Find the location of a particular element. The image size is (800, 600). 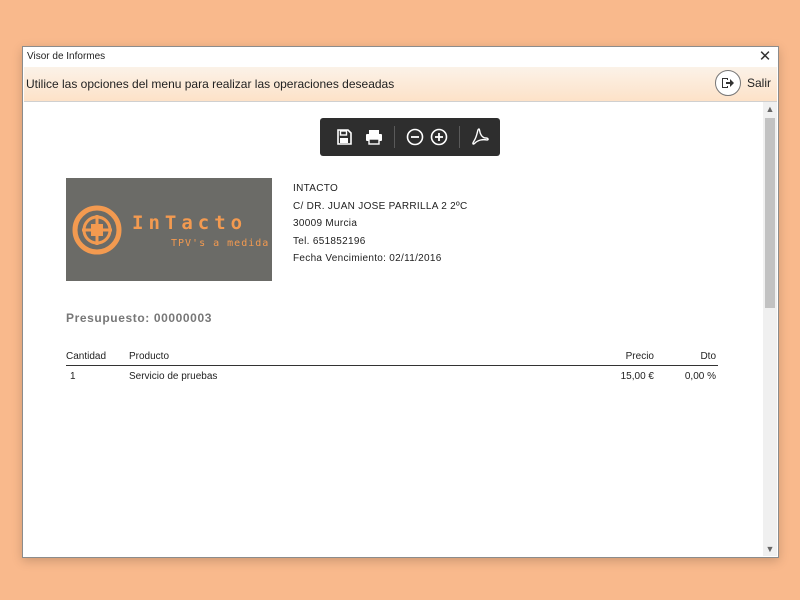

exit-icon is located at coordinates (727, 83).